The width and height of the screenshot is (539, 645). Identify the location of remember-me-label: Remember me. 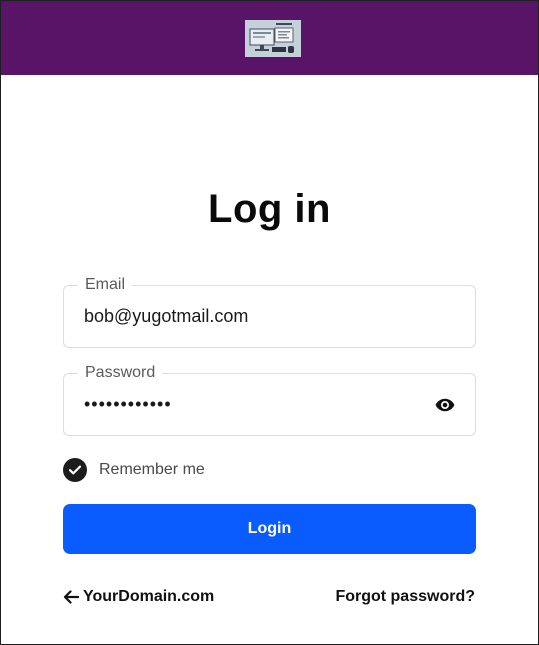
(152, 469).